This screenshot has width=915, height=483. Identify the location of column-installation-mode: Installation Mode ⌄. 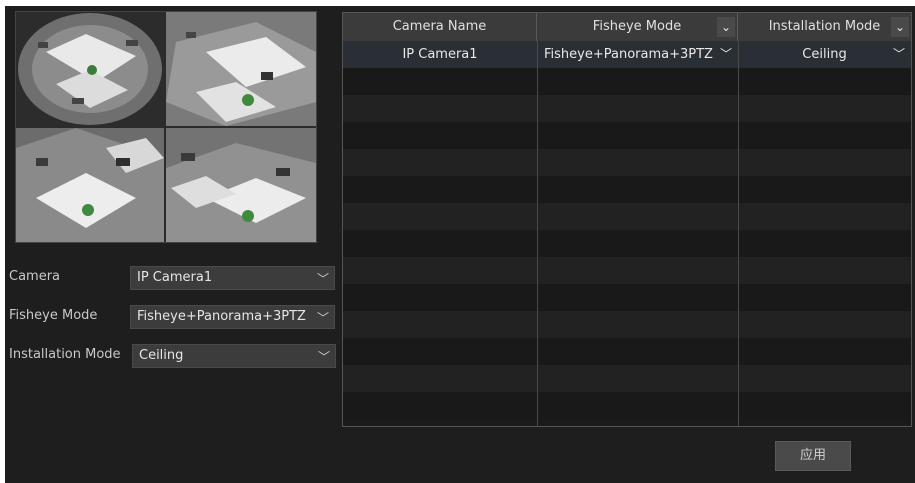
(824, 27).